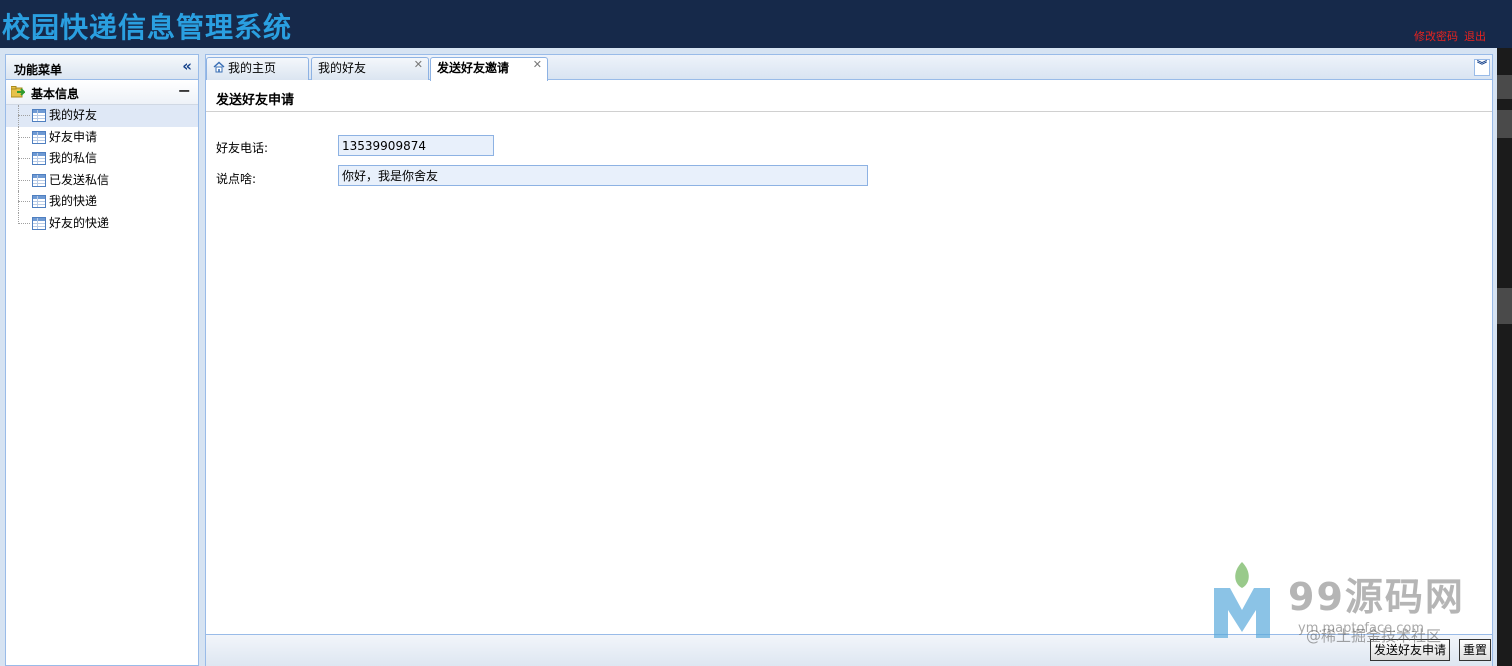  I want to click on tab-send-friend-invite: 发送好友邀请 ✕, so click(489, 69).